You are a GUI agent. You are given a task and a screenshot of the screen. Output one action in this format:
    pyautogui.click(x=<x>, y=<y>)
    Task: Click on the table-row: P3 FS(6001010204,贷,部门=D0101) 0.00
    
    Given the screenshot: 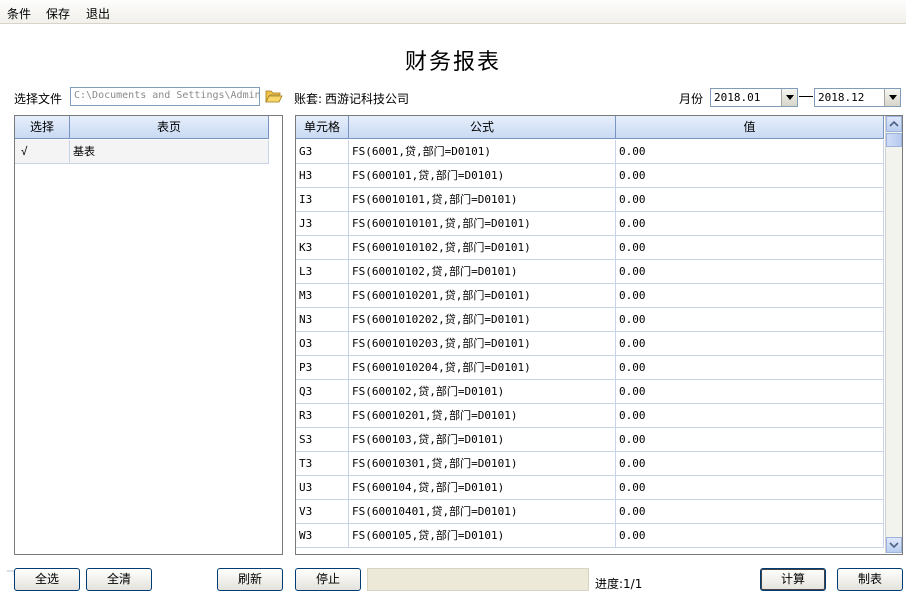 What is the action you would take?
    pyautogui.click(x=590, y=368)
    